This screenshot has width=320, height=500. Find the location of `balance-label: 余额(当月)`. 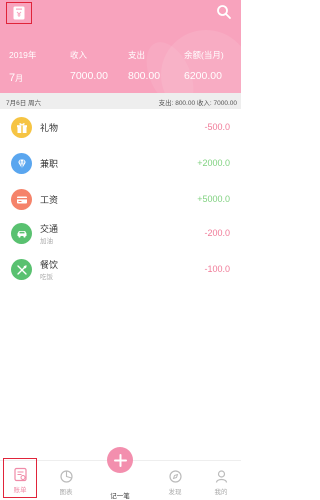

balance-label: 余额(当月) is located at coordinates (204, 55).